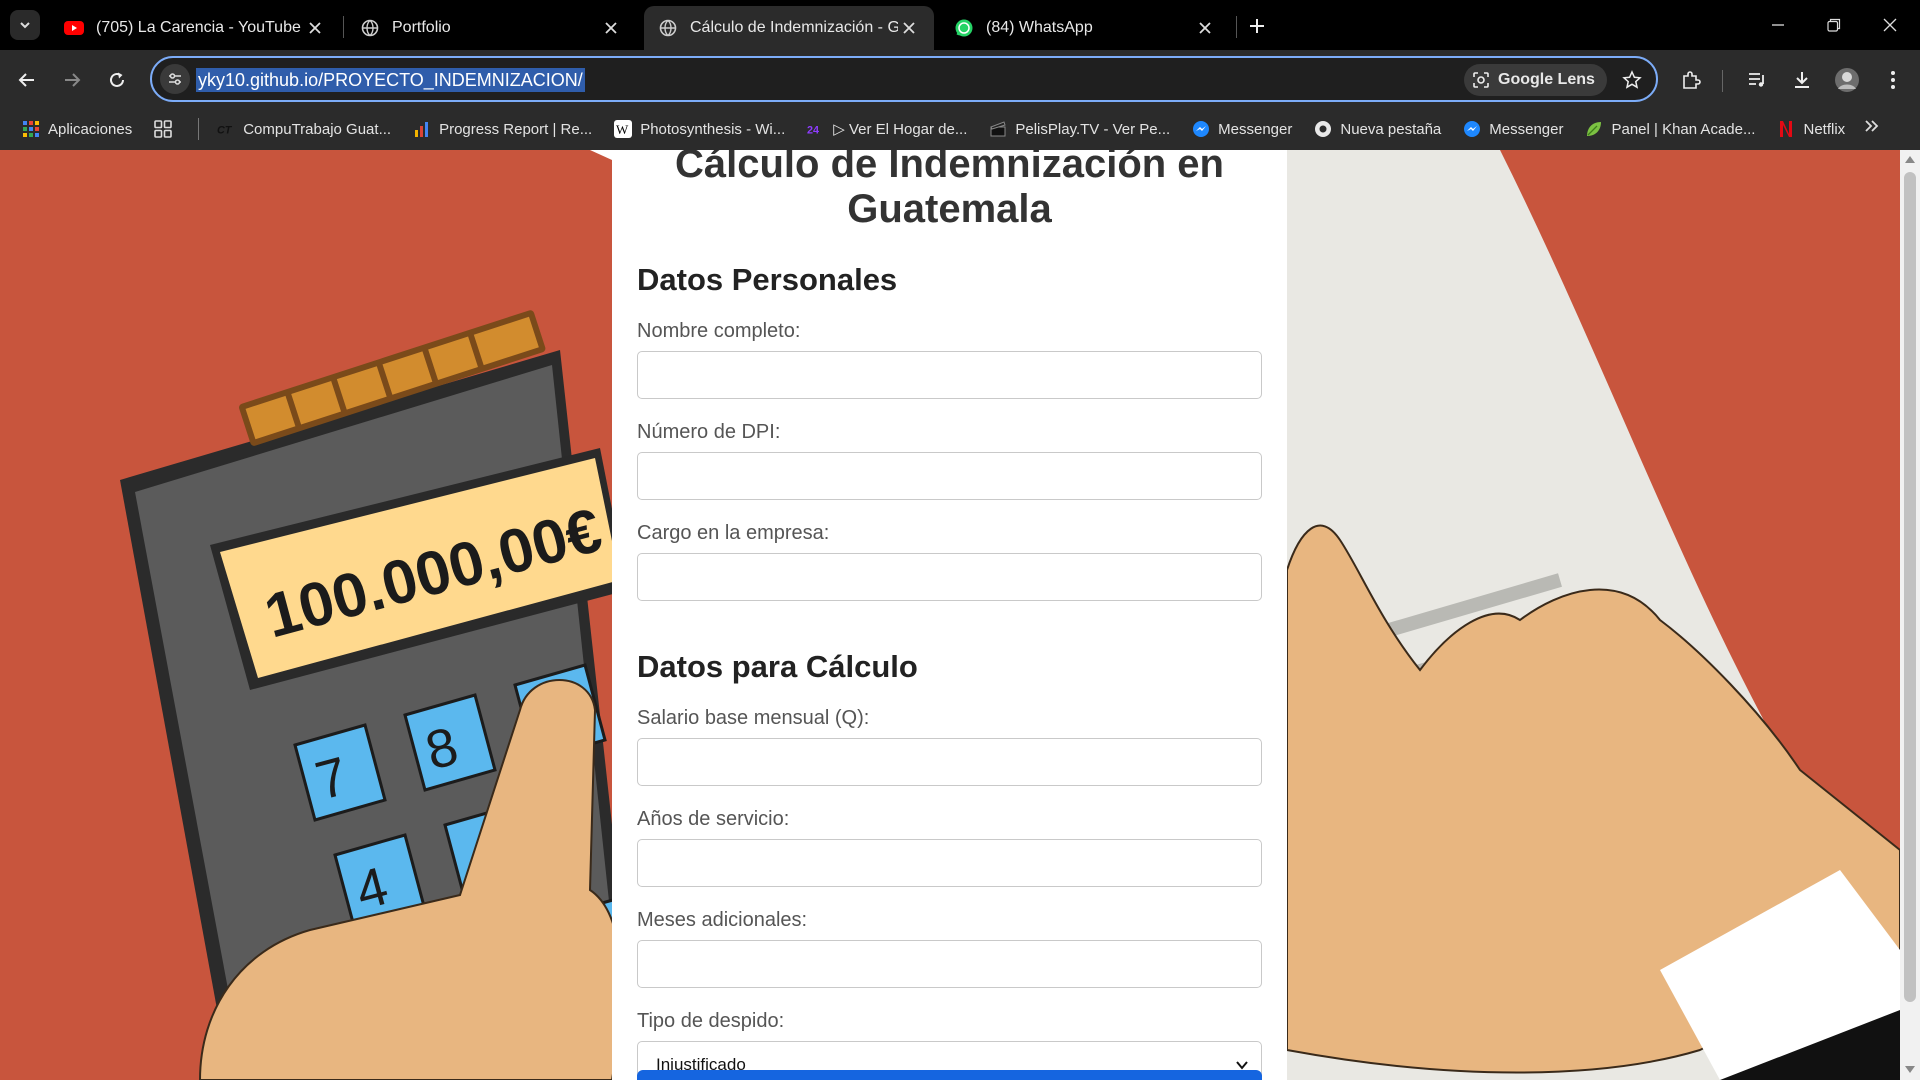 Image resolution: width=1920 pixels, height=1080 pixels. I want to click on url-text: yky10.github.io/PROYECTO_INDEMNIZACION/, so click(390, 80).